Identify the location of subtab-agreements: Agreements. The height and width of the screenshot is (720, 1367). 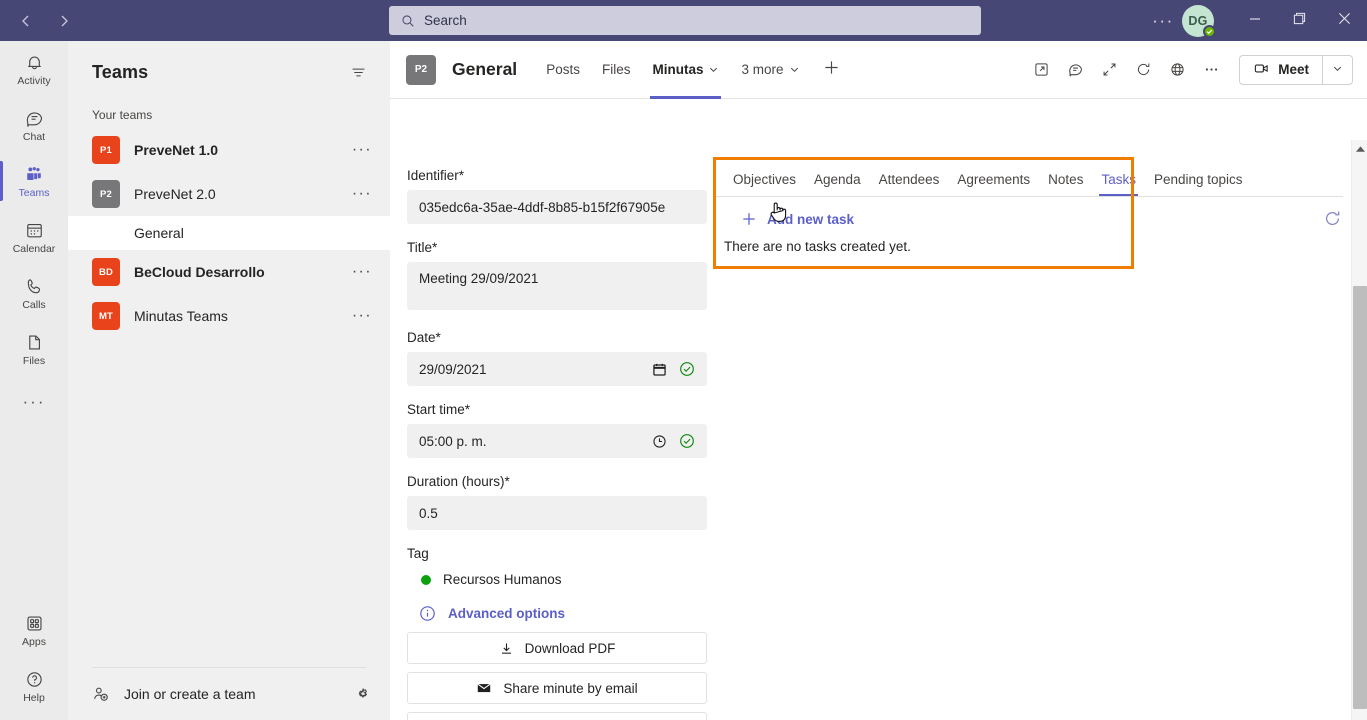
(993, 184).